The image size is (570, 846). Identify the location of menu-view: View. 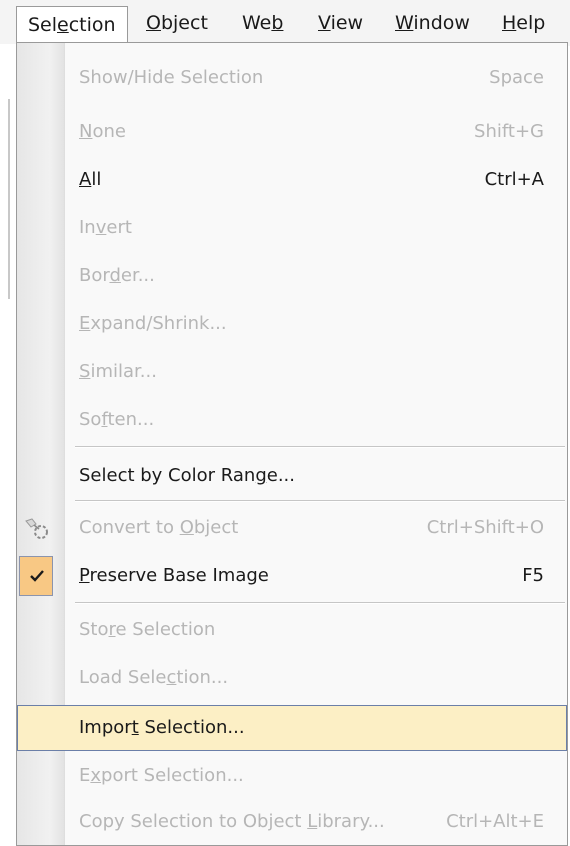
(340, 23).